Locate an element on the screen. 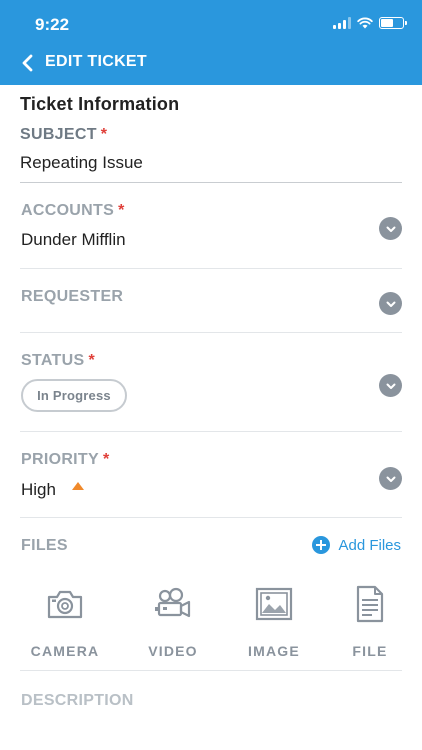 This screenshot has width=422, height=750. plus-circle-icon is located at coordinates (321, 545).